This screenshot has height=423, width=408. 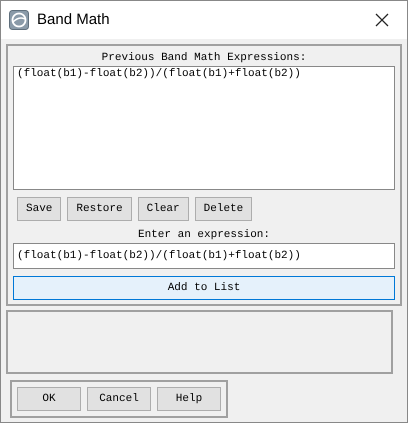 I want to click on window-title: Band Math, so click(x=74, y=20).